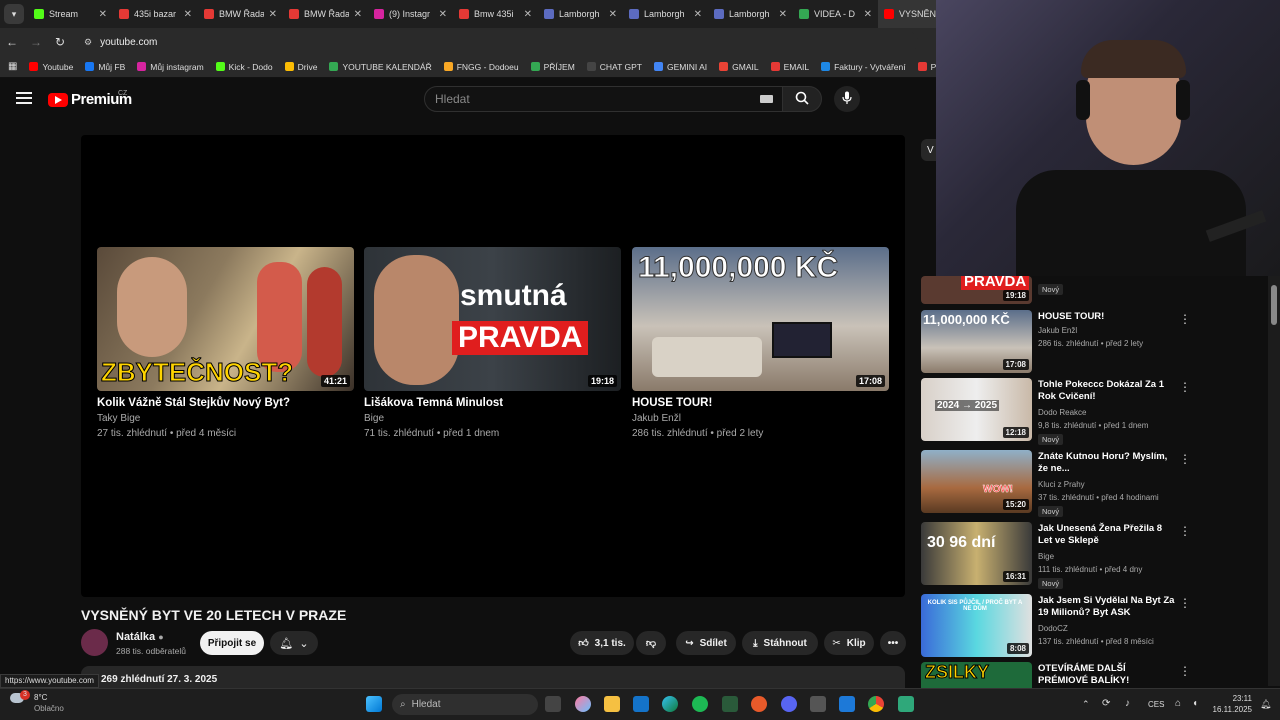 The image size is (1280, 720). Describe the element at coordinates (481, 67) in the screenshot. I see `bookmark-item: FNGG - Dodoeu` at that location.